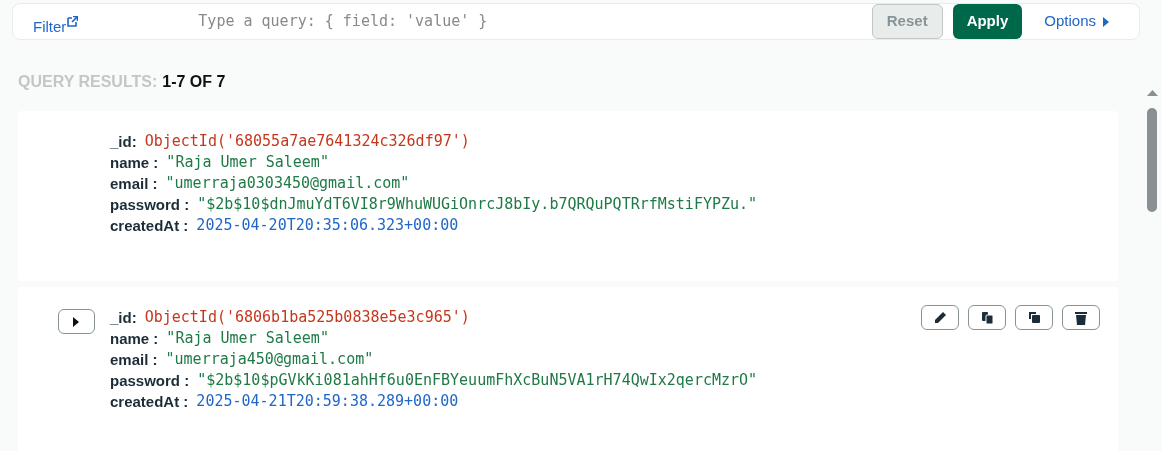  What do you see at coordinates (327, 401) in the screenshot?
I see `field-value: 2025-04-21T20:59:38.289+00:00` at bounding box center [327, 401].